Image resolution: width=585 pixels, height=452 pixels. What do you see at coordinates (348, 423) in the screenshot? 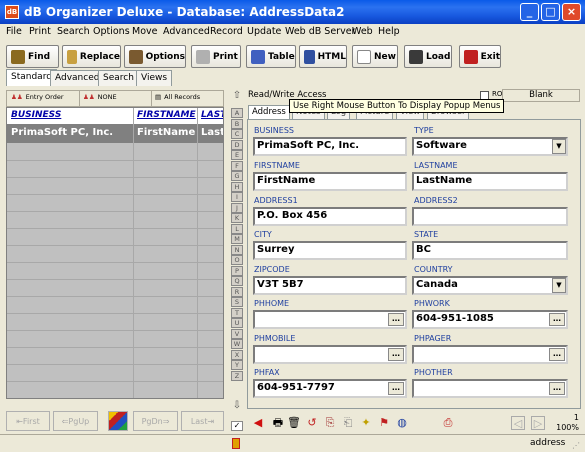
I see `paste-record-icon: ⎗` at bounding box center [348, 423].